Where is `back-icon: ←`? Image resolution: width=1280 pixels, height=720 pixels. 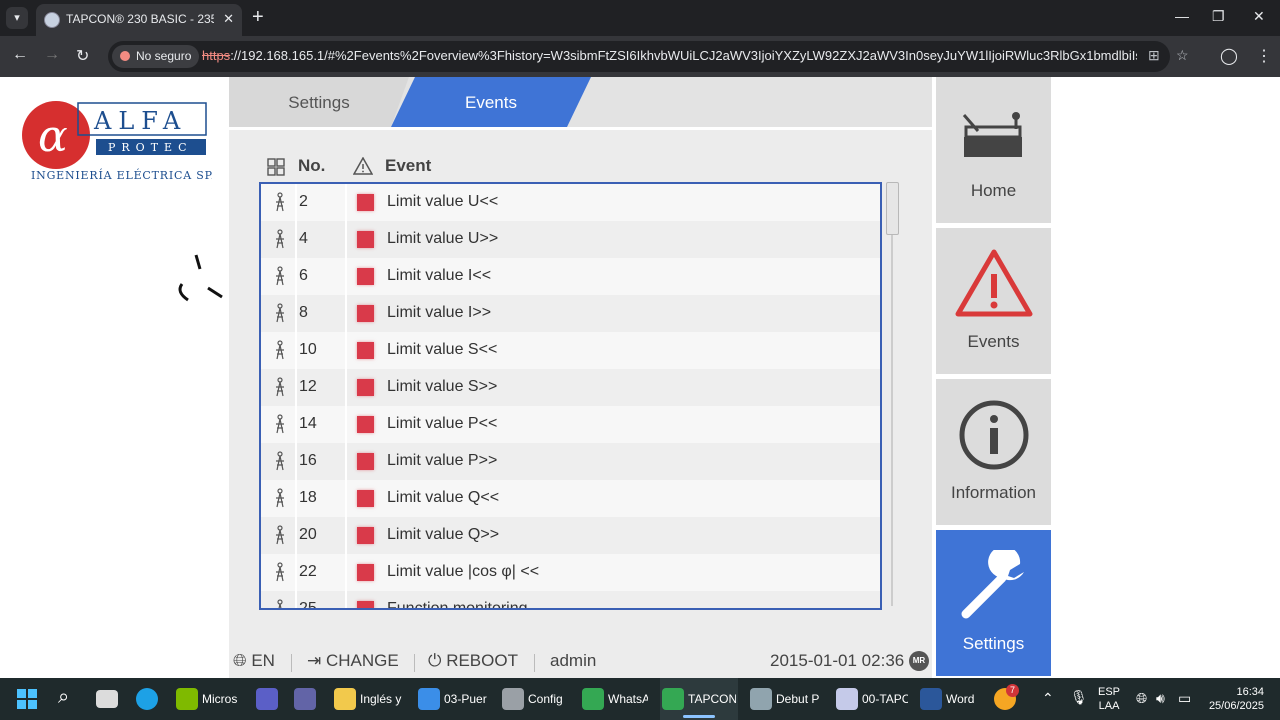
back-icon: ← is located at coordinates (20, 55).